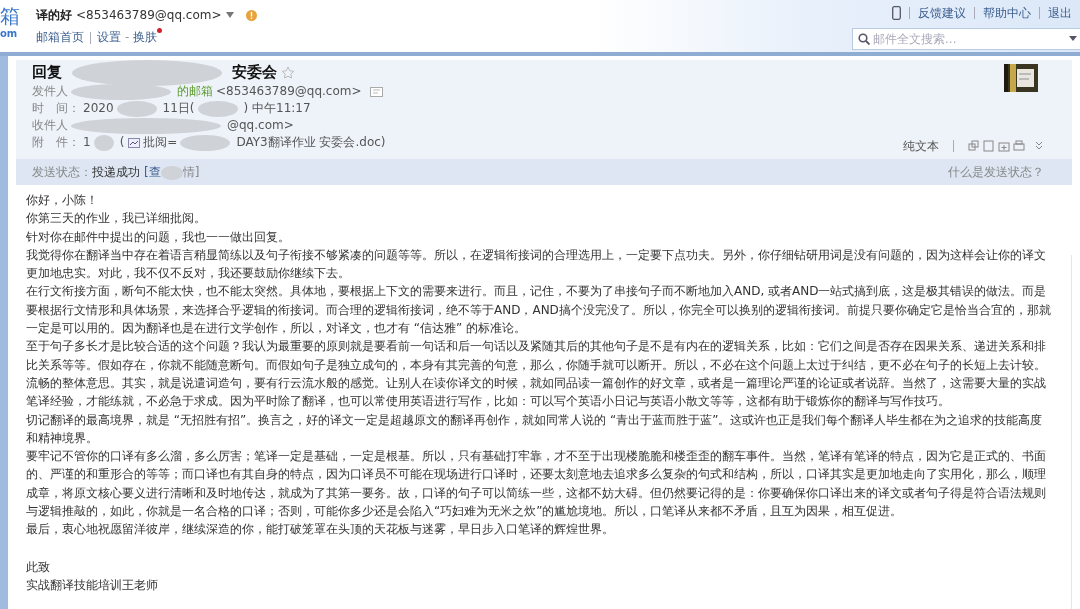 The image size is (1080, 609). What do you see at coordinates (145, 37) in the screenshot?
I see `header-link: 换肤` at bounding box center [145, 37].